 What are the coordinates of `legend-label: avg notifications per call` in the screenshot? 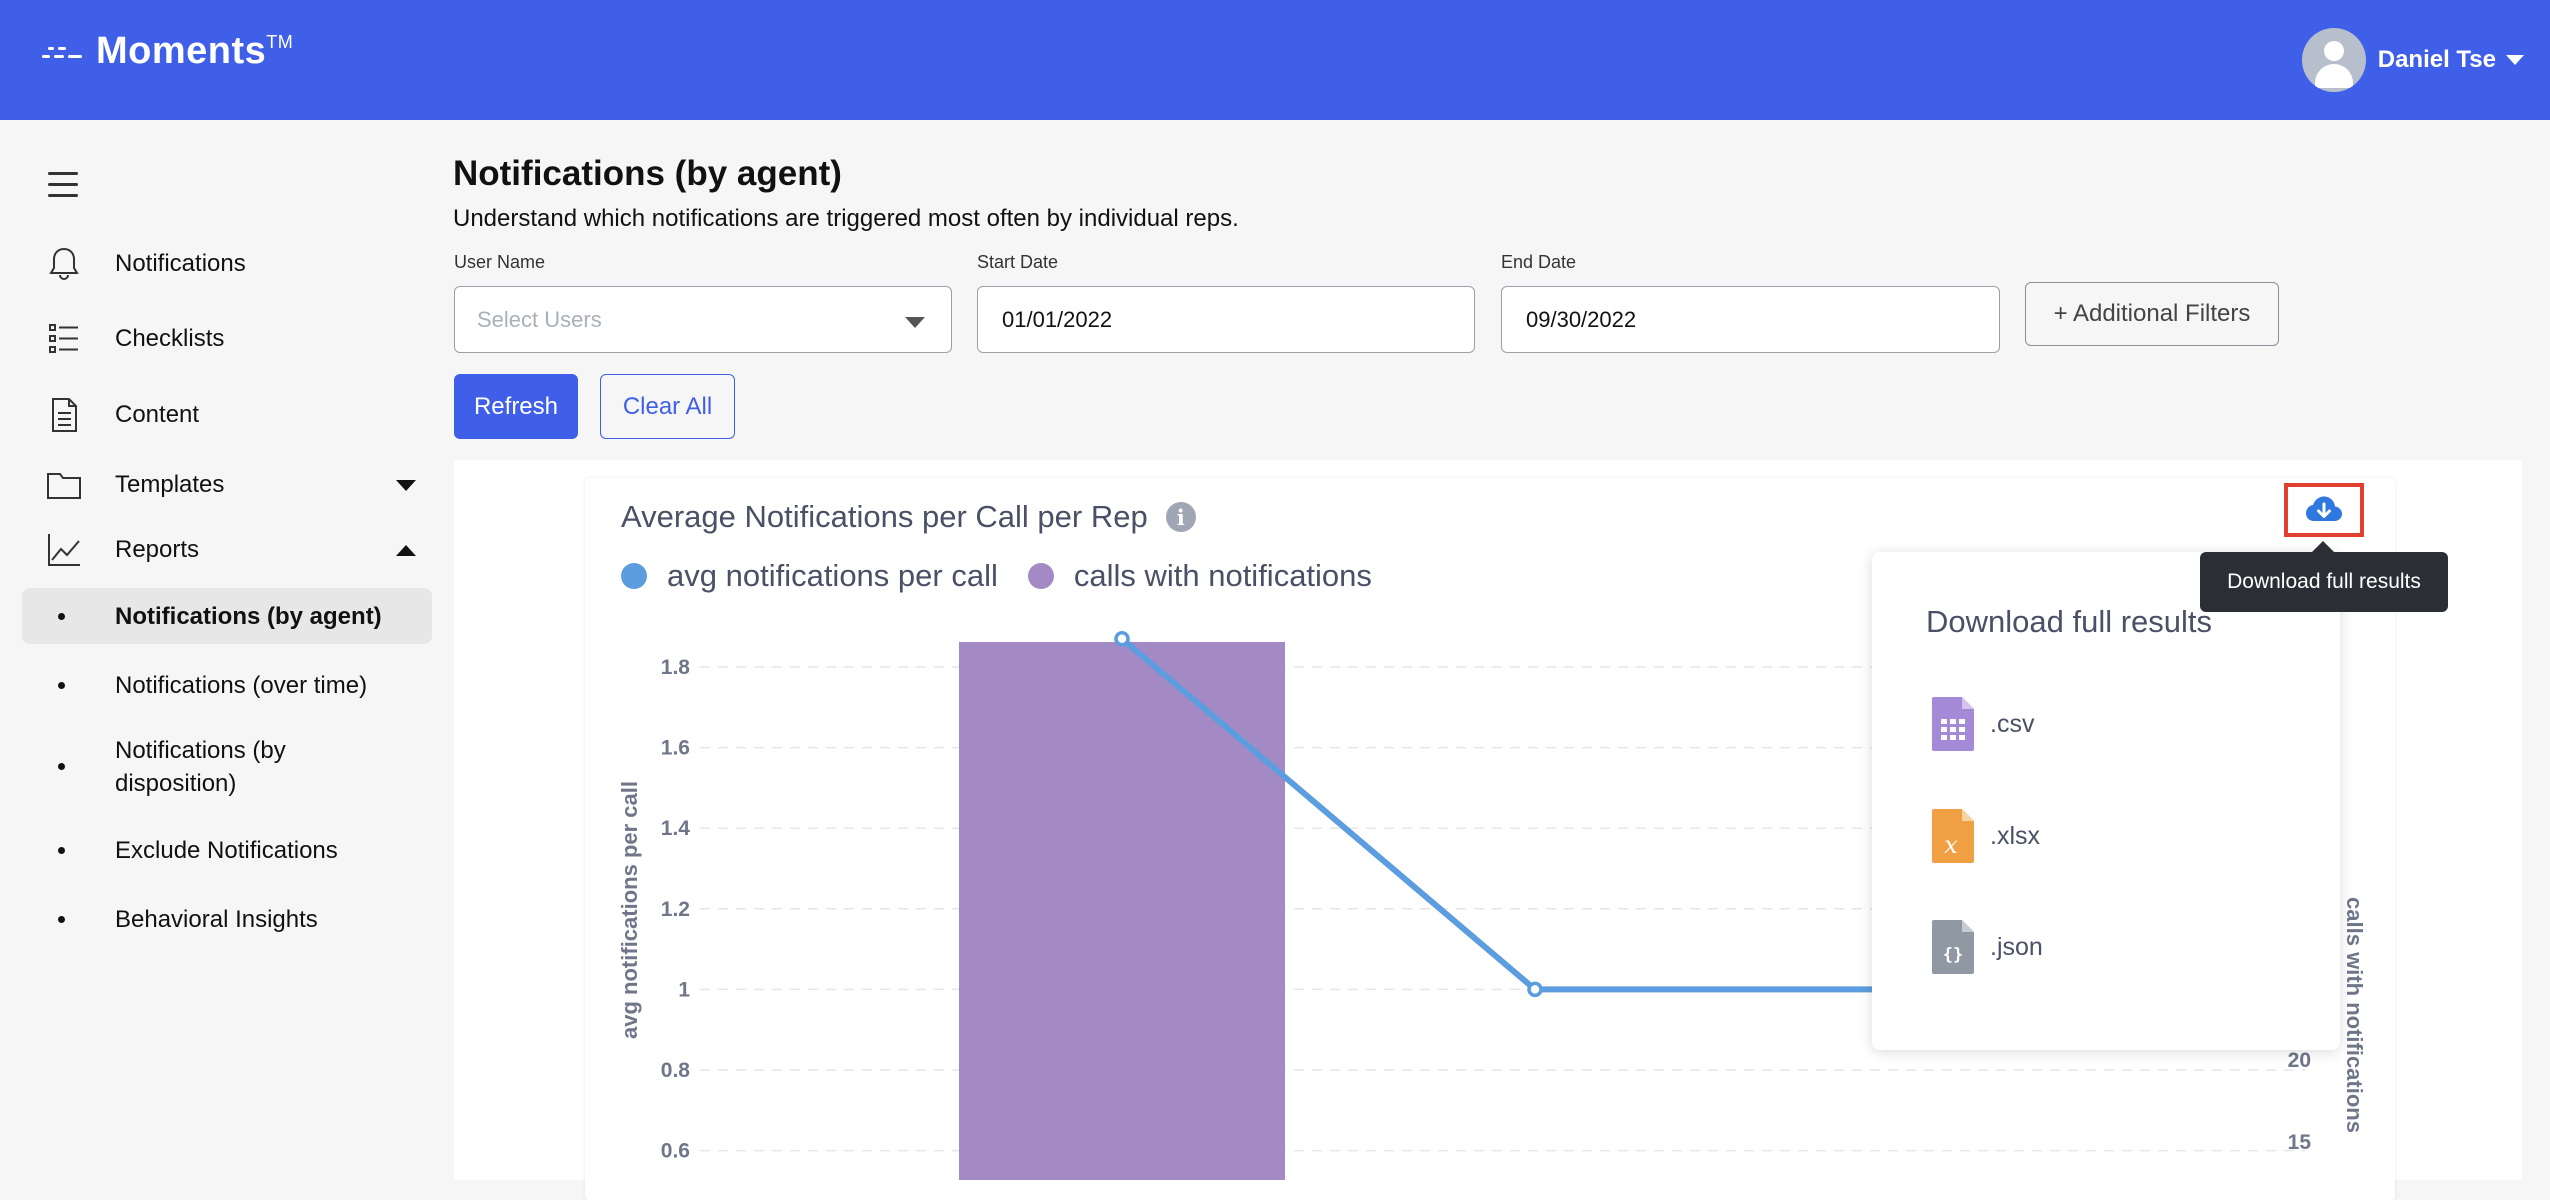 It's located at (832, 575).